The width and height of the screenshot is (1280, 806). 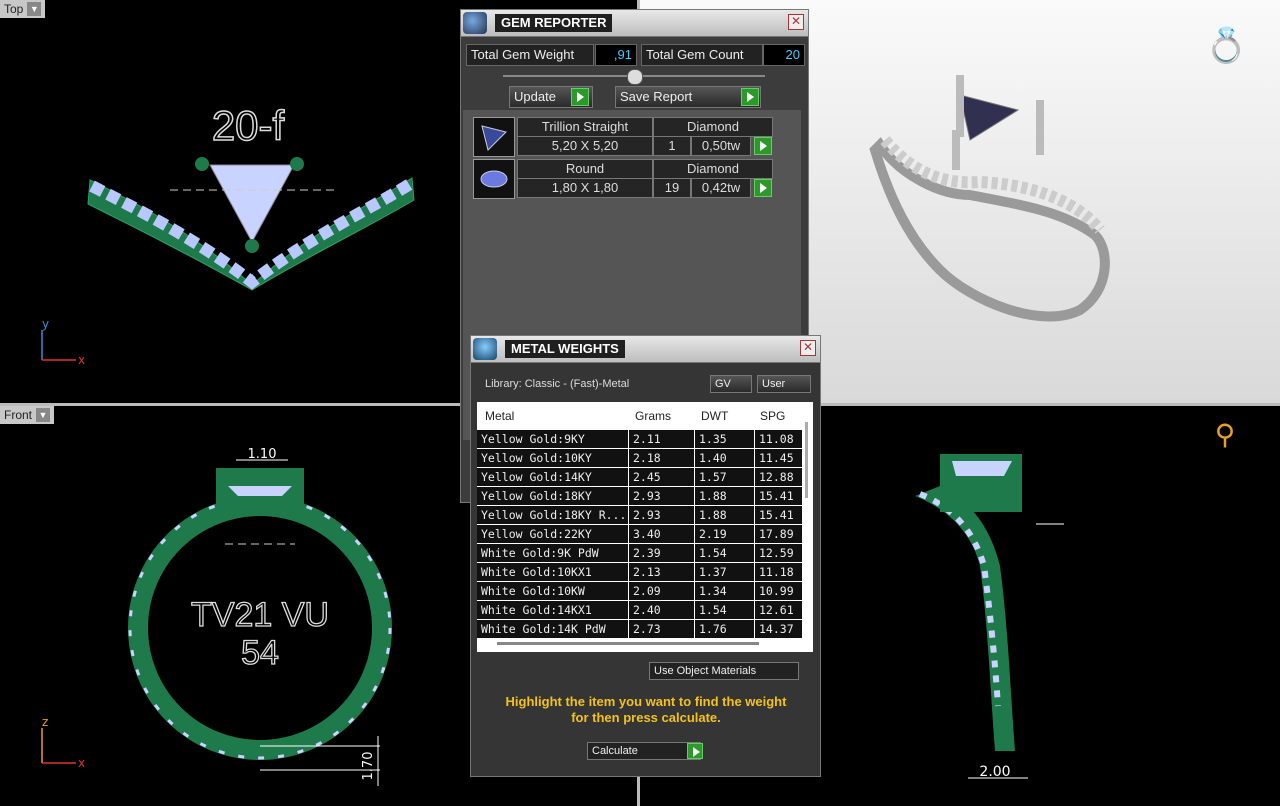 I want to click on table-row: White Gold:9K PdW 2.39 1.54 12.59, so click(x=640, y=553).